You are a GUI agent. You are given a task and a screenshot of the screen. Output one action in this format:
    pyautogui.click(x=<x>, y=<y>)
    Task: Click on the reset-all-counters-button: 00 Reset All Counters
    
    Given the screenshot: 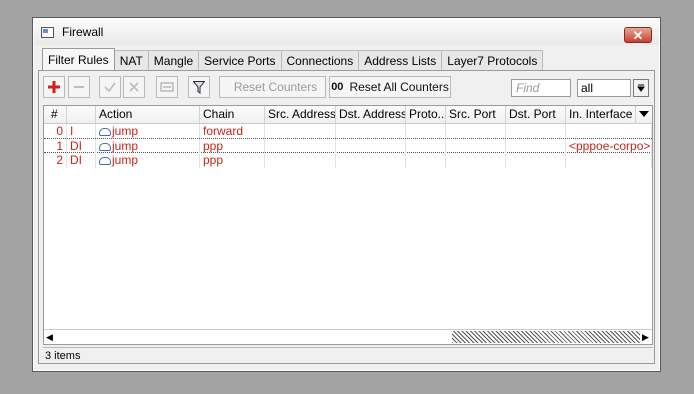 What is the action you would take?
    pyautogui.click(x=390, y=87)
    